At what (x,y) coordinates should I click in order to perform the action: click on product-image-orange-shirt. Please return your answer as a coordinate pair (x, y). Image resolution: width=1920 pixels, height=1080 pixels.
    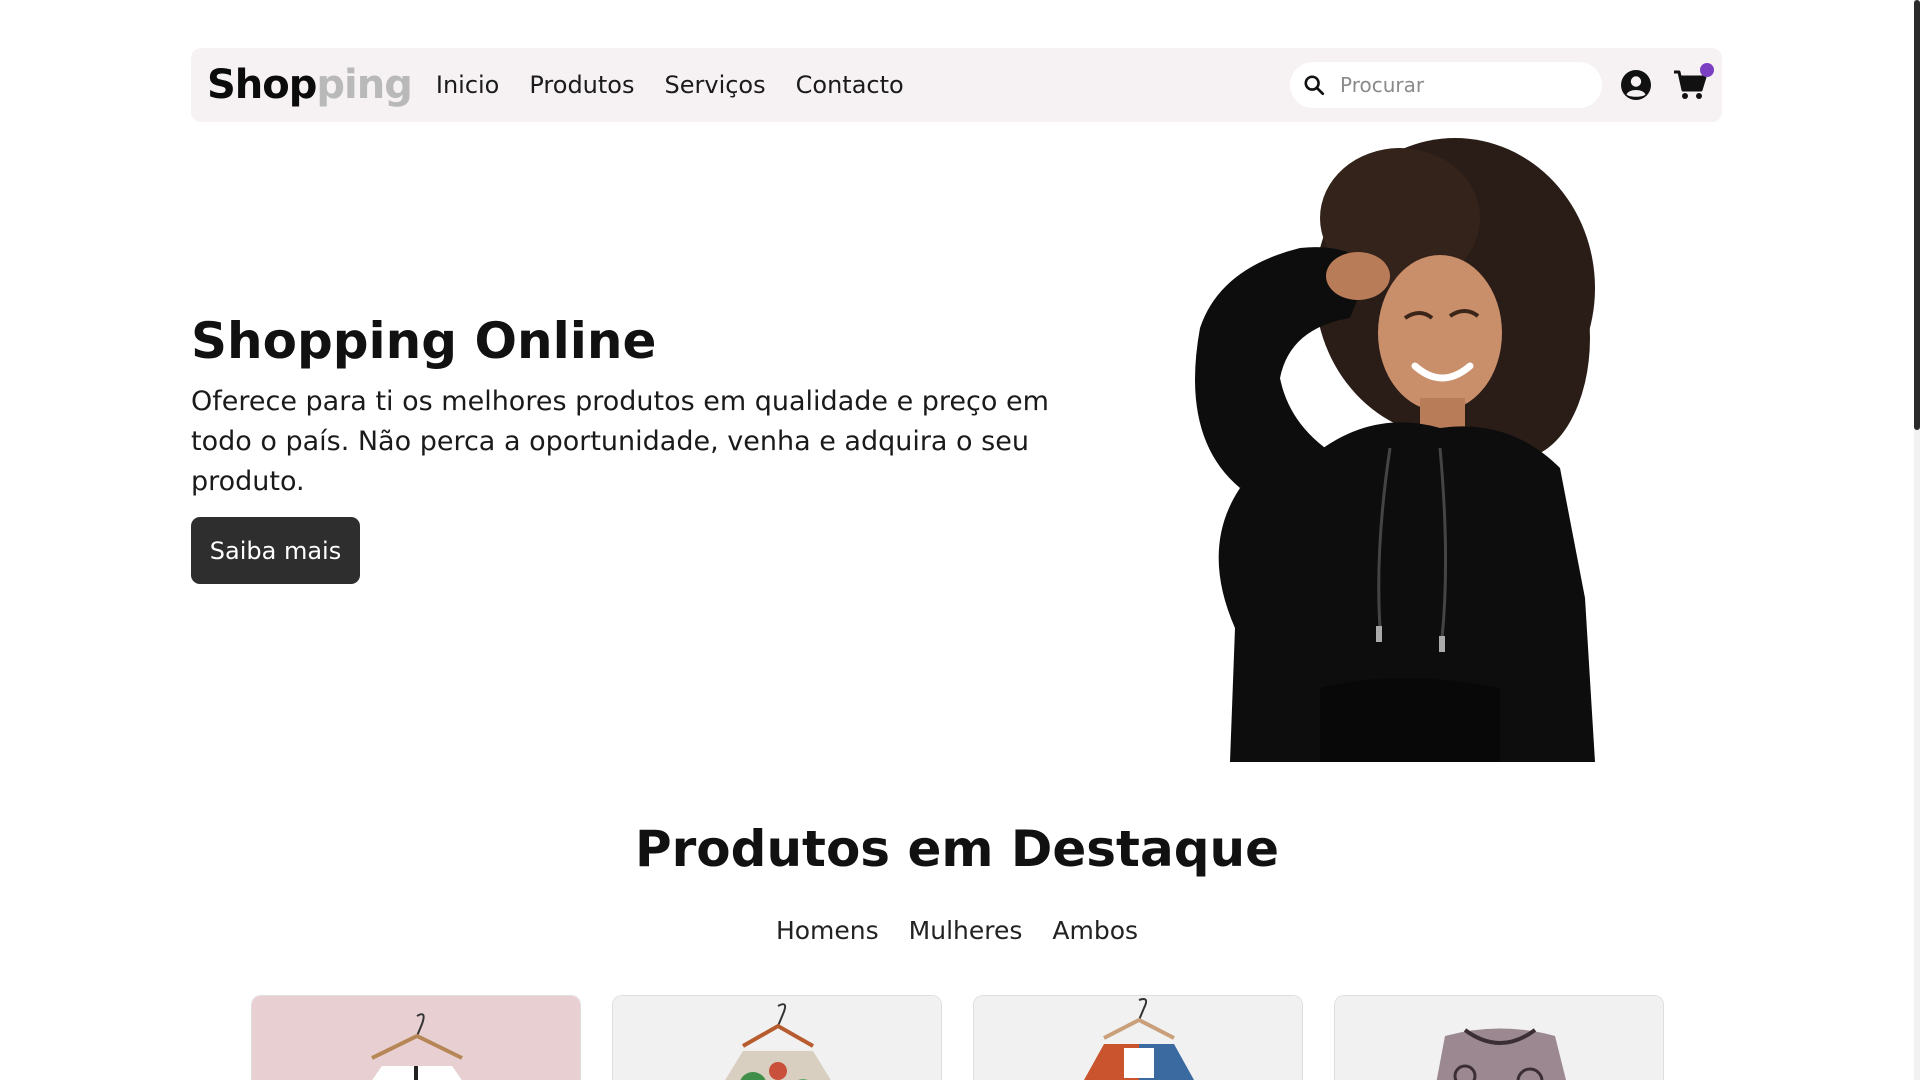
    Looking at the image, I should click on (1138, 1038).